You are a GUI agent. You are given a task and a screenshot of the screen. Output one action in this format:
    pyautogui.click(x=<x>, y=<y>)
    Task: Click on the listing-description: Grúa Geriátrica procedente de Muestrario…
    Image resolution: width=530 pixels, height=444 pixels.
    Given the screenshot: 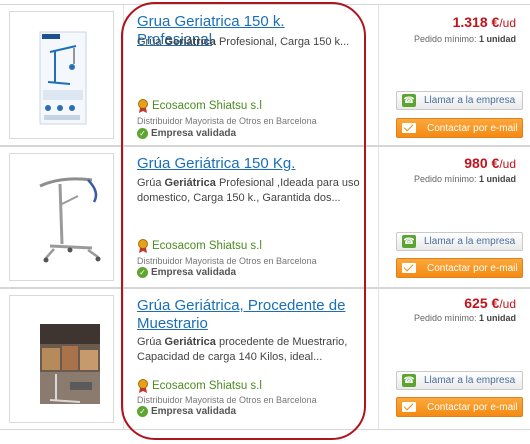 What is the action you would take?
    pyautogui.click(x=242, y=349)
    